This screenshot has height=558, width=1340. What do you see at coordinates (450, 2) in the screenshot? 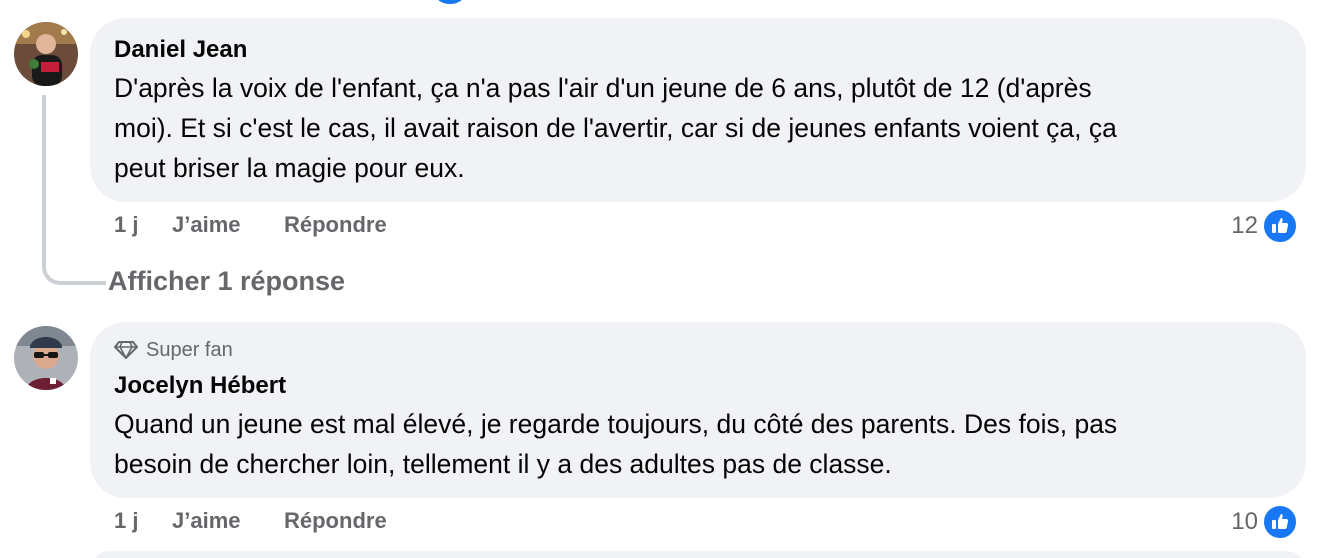
I see `reaction-dot-cutoff` at bounding box center [450, 2].